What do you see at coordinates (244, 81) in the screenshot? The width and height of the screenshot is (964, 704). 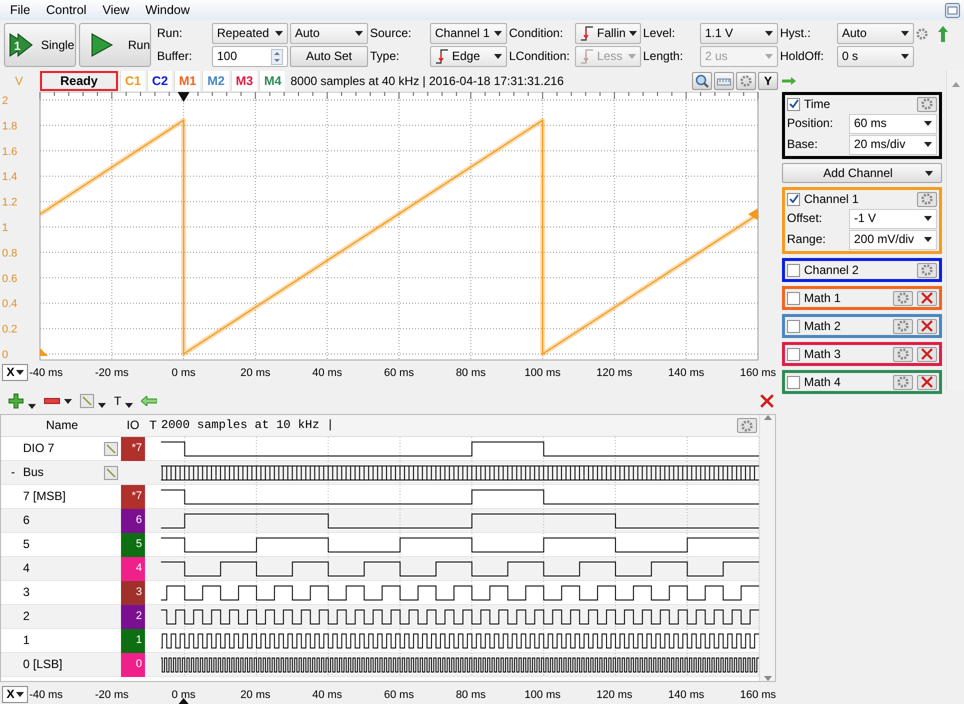 I see `channel-tab: M3` at bounding box center [244, 81].